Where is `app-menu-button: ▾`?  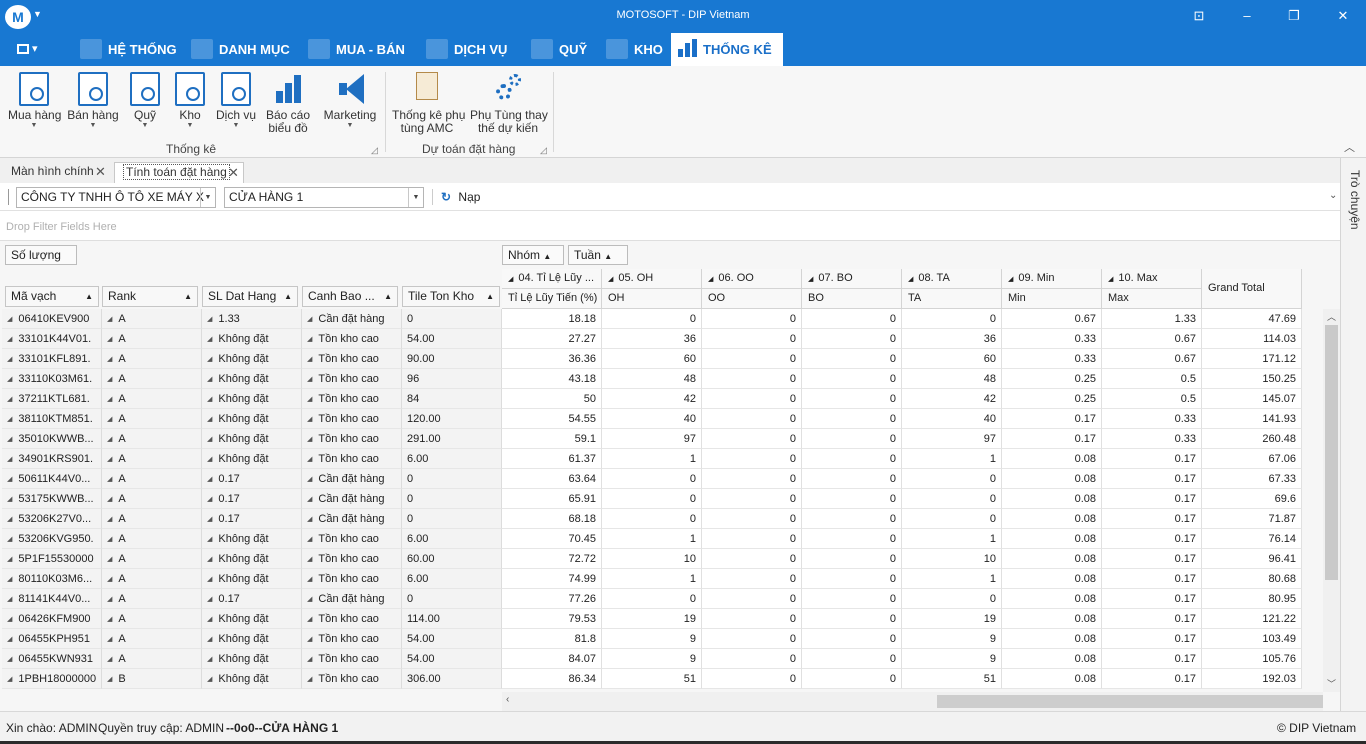 app-menu-button: ▾ is located at coordinates (31, 50).